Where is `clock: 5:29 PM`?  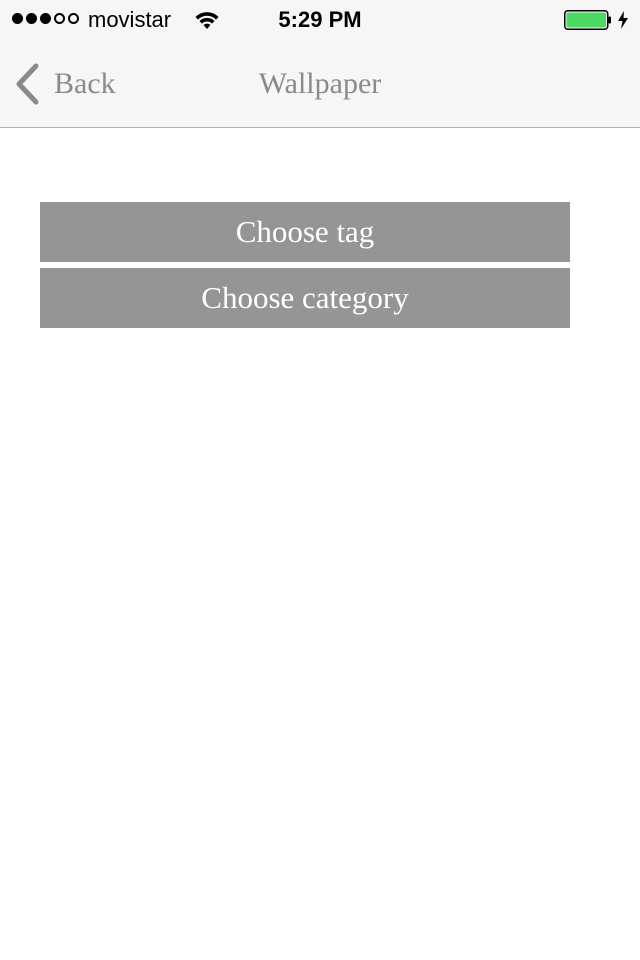 clock: 5:29 PM is located at coordinates (320, 19).